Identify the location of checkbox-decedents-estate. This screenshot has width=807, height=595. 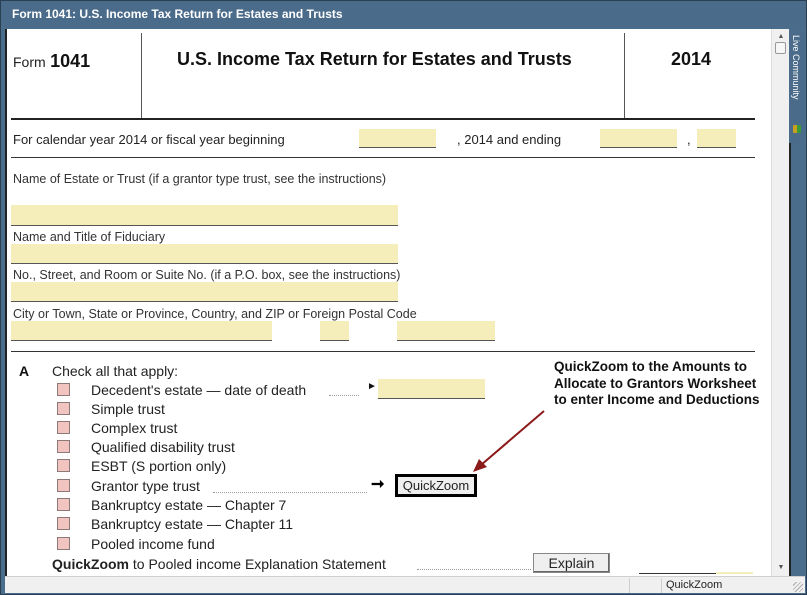
(63, 389).